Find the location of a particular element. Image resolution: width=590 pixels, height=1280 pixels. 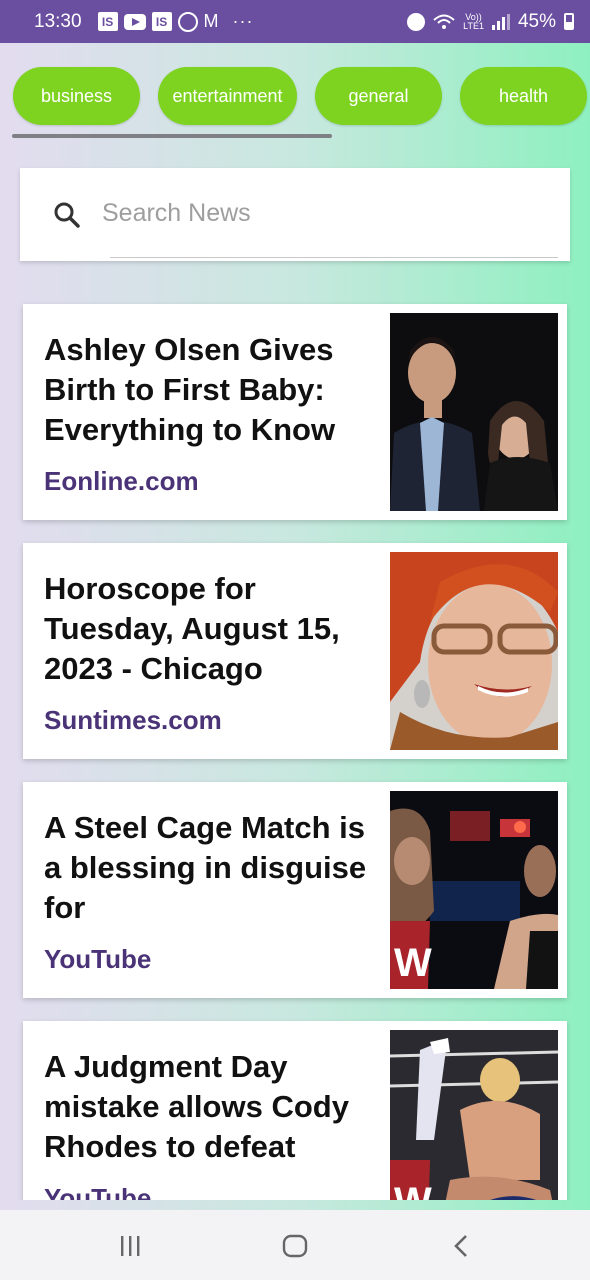

back-icon is located at coordinates (460, 1246).